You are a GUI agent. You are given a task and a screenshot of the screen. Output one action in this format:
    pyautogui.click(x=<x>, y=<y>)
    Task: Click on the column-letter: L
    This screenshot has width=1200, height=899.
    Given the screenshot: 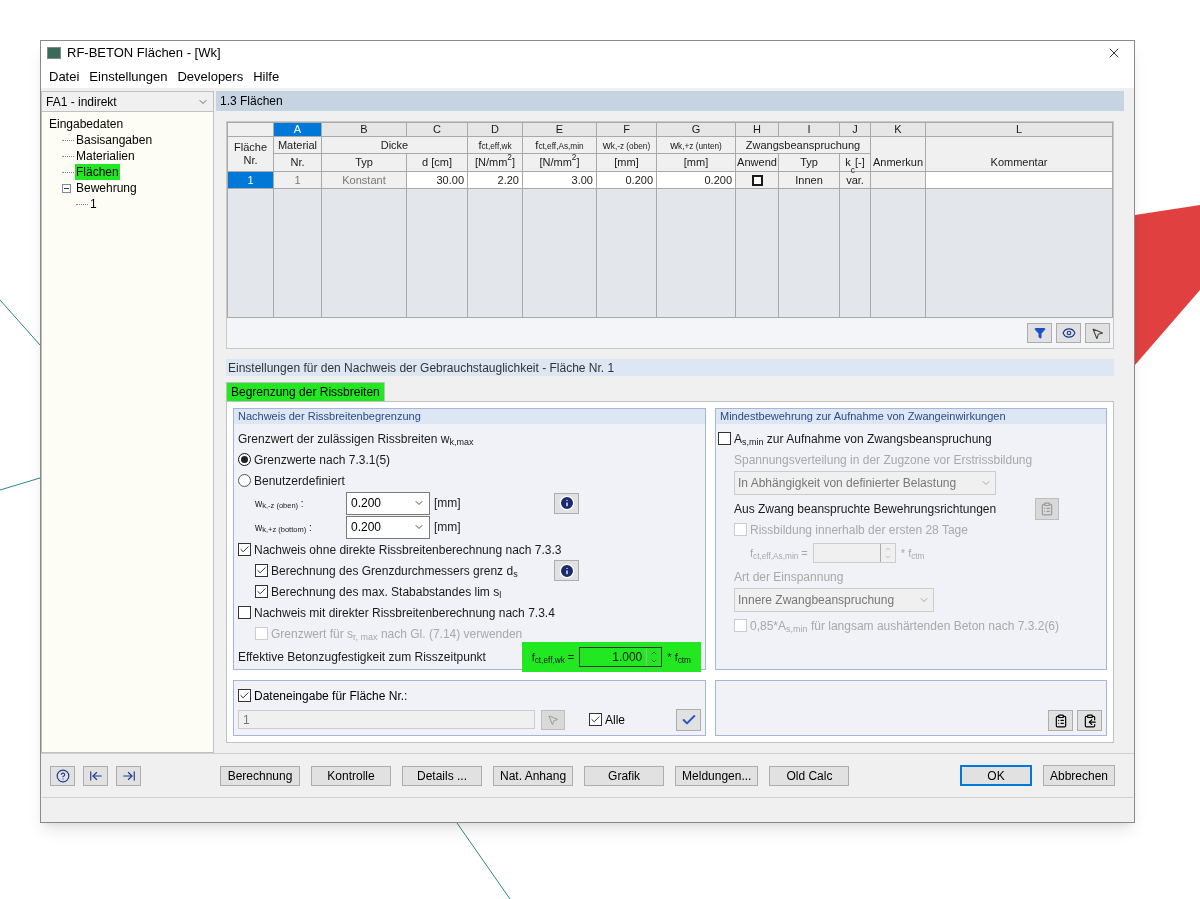 What is the action you would take?
    pyautogui.click(x=1019, y=129)
    